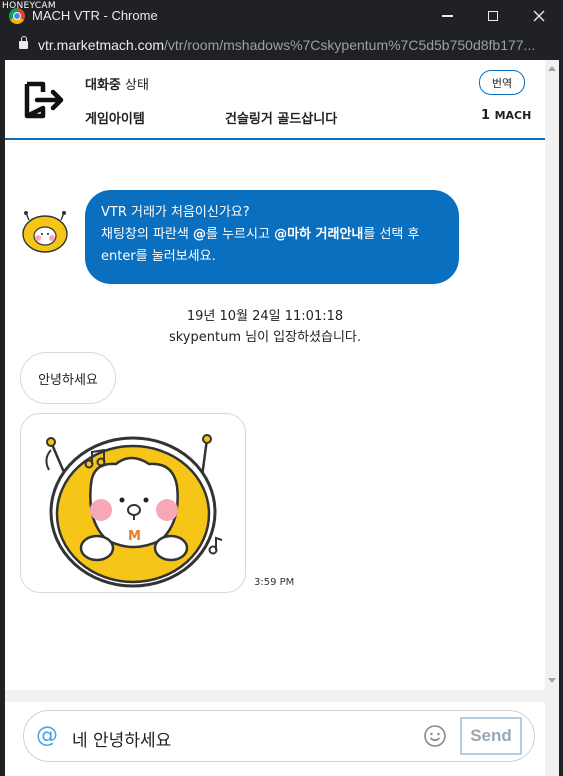 This screenshot has width=563, height=776. Describe the element at coordinates (45, 232) in the screenshot. I see `bot-avatar` at that location.